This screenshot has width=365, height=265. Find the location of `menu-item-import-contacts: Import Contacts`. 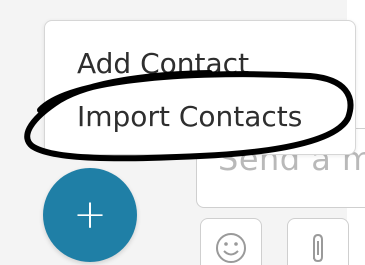

menu-item-import-contacts: Import Contacts is located at coordinates (189, 116).